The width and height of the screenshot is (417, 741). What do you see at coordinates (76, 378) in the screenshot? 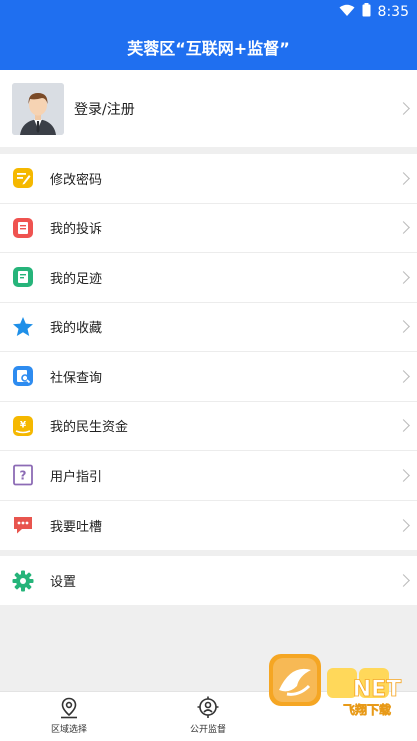
I see `menu-item-label: 社保查询` at bounding box center [76, 378].